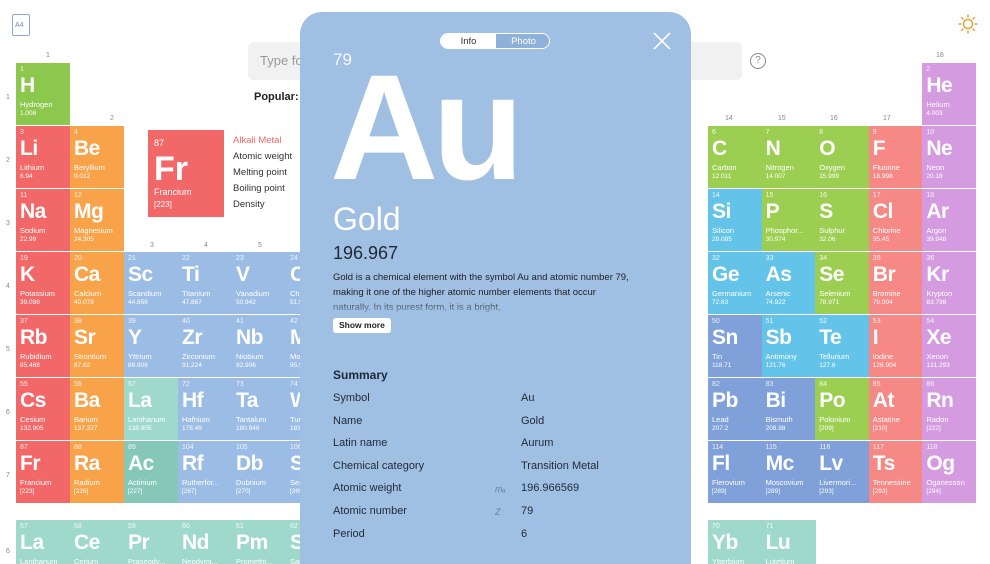 The height and width of the screenshot is (564, 990). What do you see at coordinates (205, 472) in the screenshot?
I see `element-cell-rf: 104 Rf Rutherfor... [267]` at bounding box center [205, 472].